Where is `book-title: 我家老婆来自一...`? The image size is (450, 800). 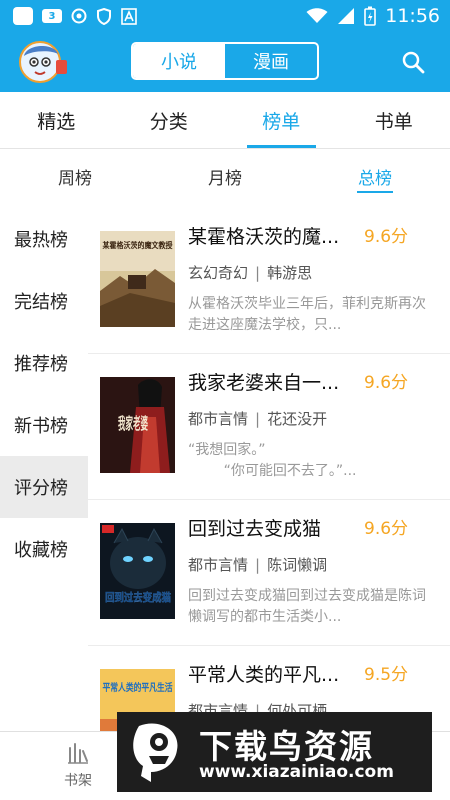 book-title: 我家老婆来自一... is located at coordinates (273, 382).